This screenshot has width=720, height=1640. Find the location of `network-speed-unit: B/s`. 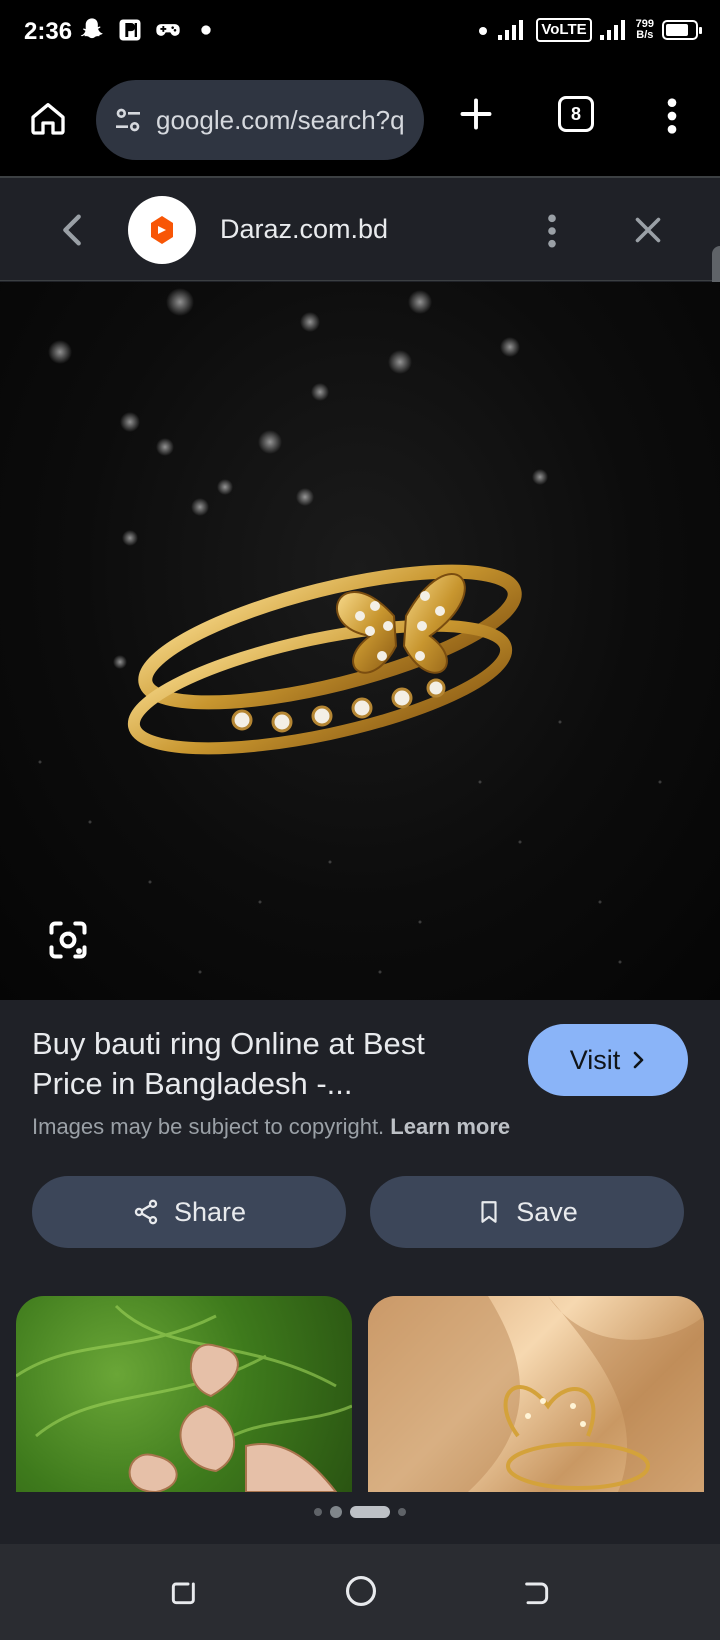

network-speed-unit: B/s is located at coordinates (645, 35).